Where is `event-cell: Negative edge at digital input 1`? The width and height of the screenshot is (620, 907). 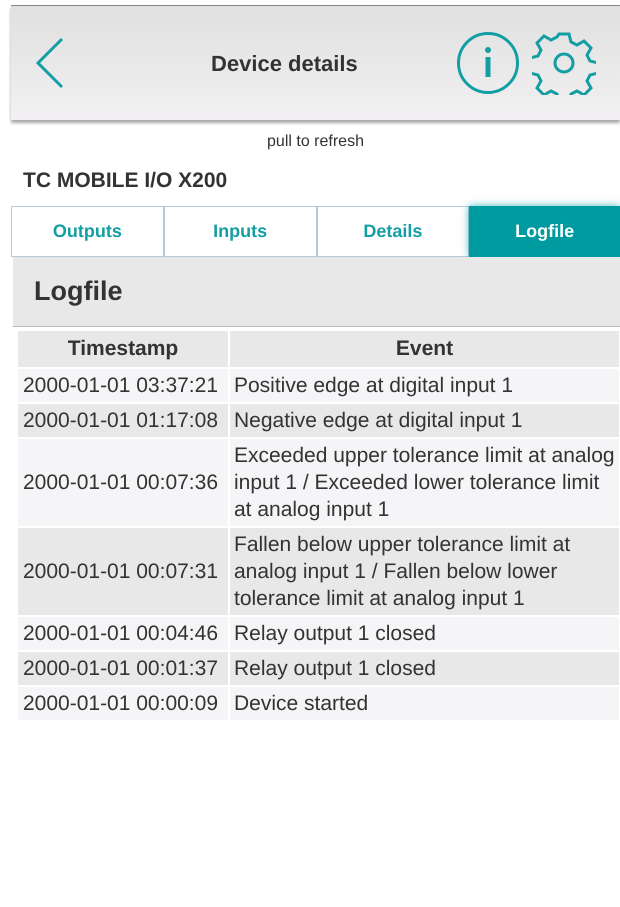
event-cell: Negative edge at digital input 1 is located at coordinates (424, 420).